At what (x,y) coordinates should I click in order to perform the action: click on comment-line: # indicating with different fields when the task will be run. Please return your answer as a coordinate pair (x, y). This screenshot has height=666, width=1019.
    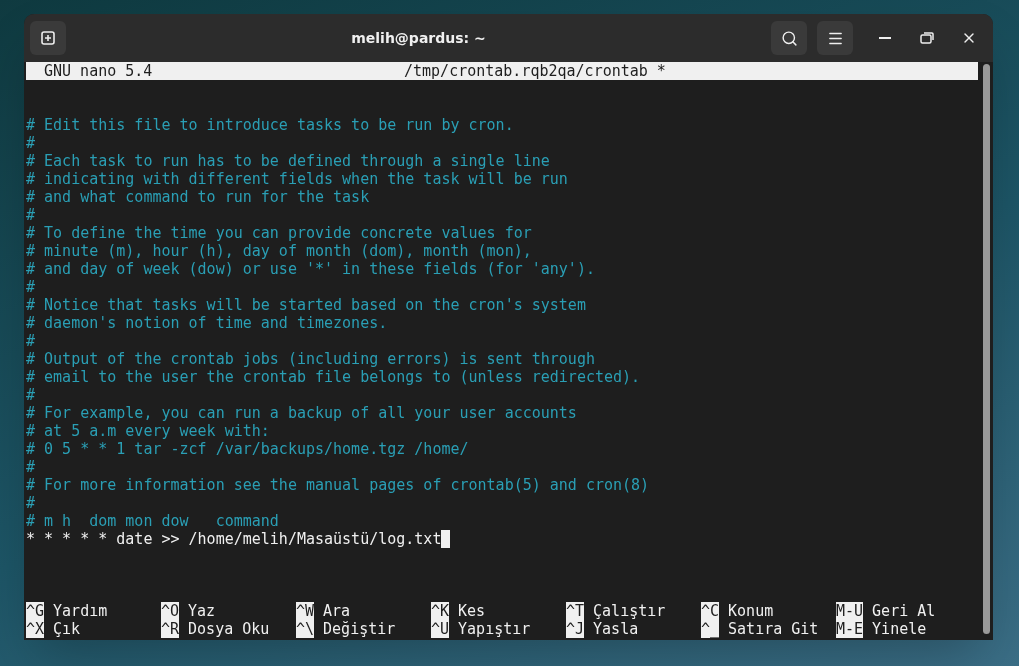
    Looking at the image, I should click on (297, 179).